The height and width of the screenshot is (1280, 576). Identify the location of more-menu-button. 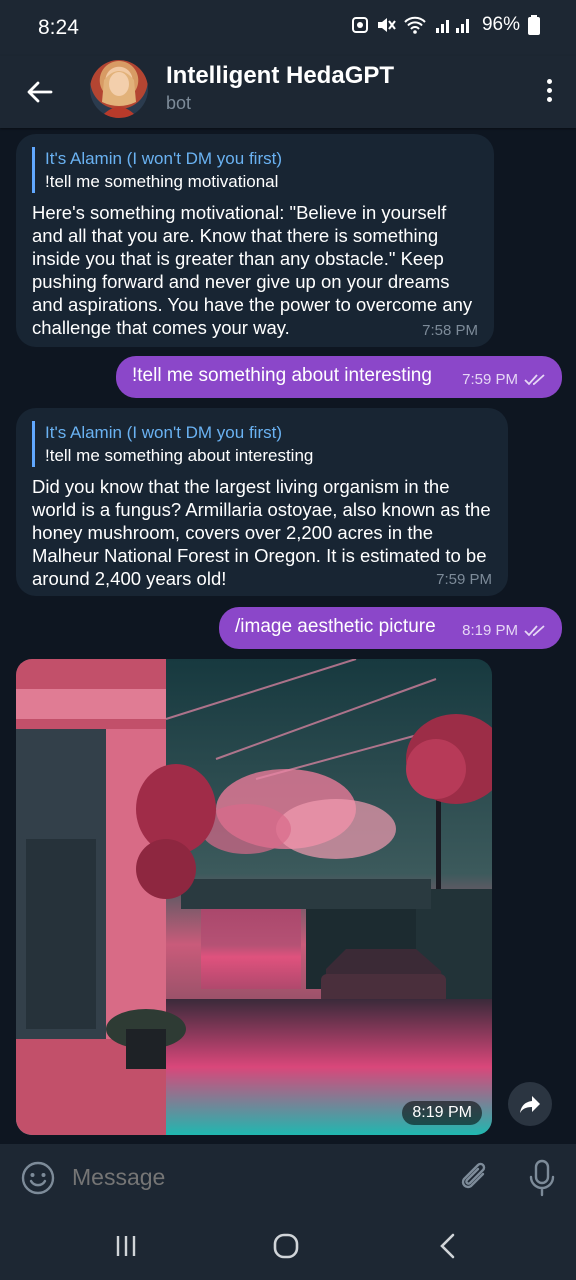
(549, 90).